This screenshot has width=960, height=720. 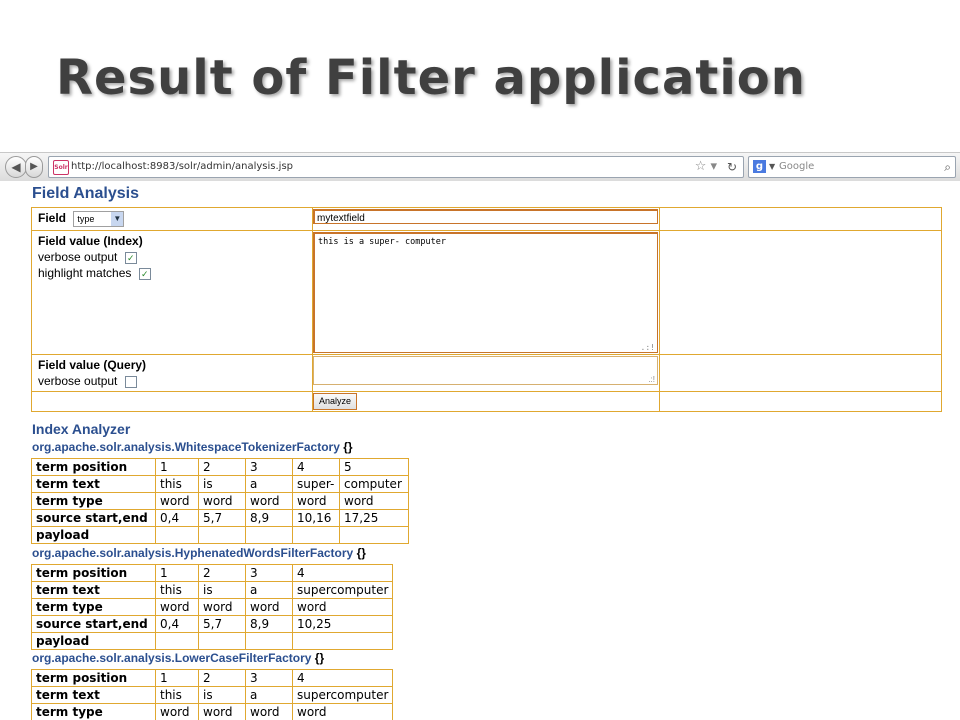 I want to click on query-verbose-option: verbose output, so click(x=172, y=381).